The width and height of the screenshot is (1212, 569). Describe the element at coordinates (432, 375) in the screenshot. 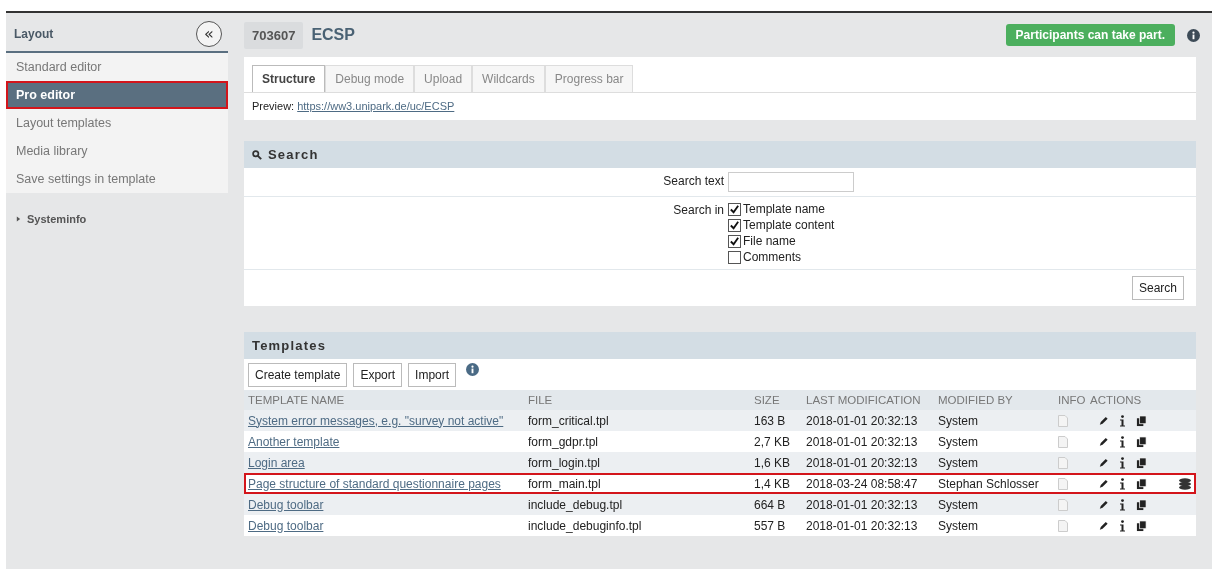

I see `toolbar-button: Import` at that location.